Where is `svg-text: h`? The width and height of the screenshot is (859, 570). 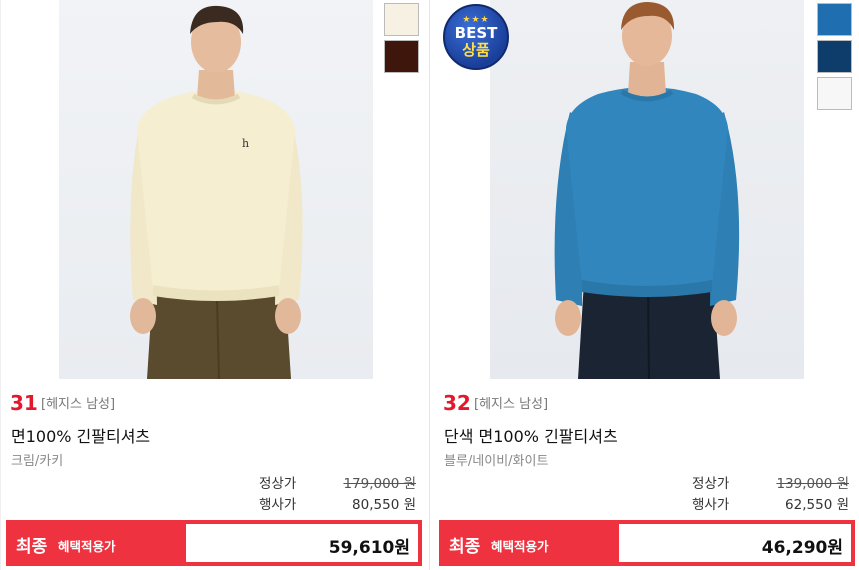
svg-text: h is located at coordinates (245, 143).